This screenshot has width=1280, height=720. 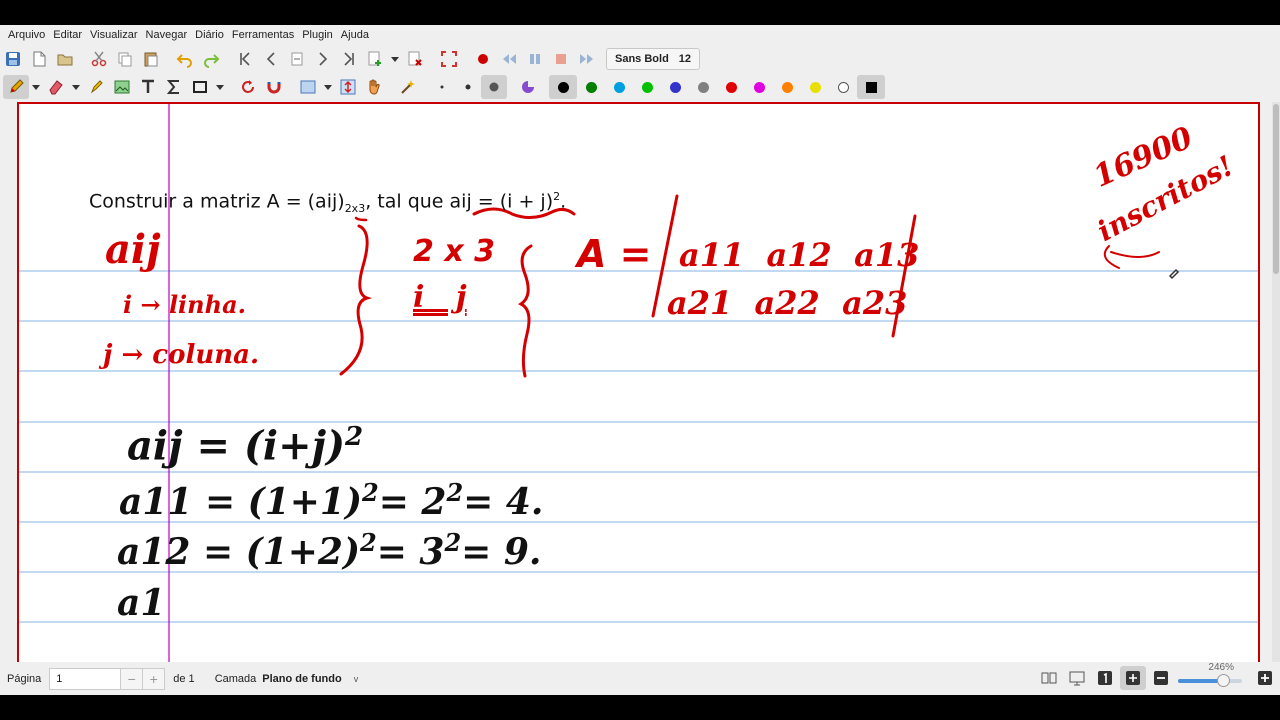 I want to click on pause-icon, so click(x=535, y=59).